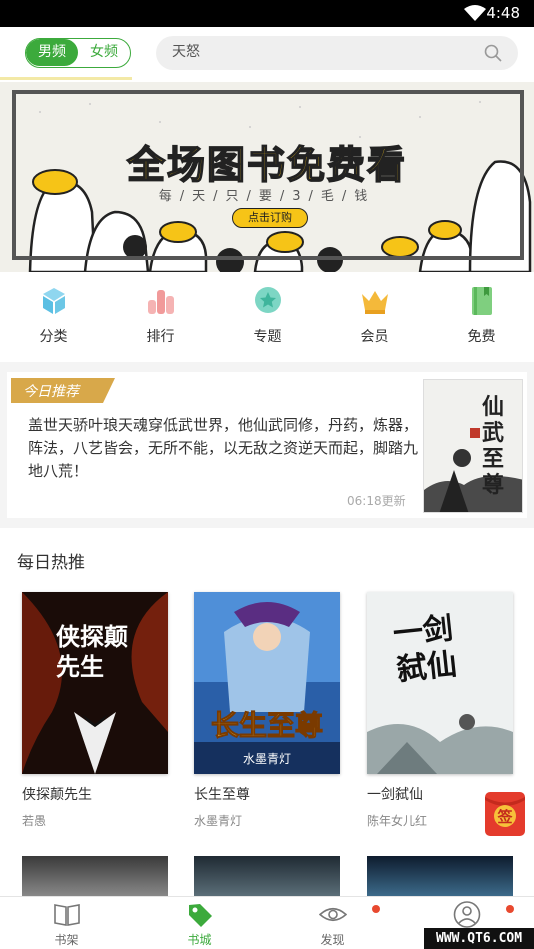 The width and height of the screenshot is (534, 949). I want to click on search-box, so click(337, 53).